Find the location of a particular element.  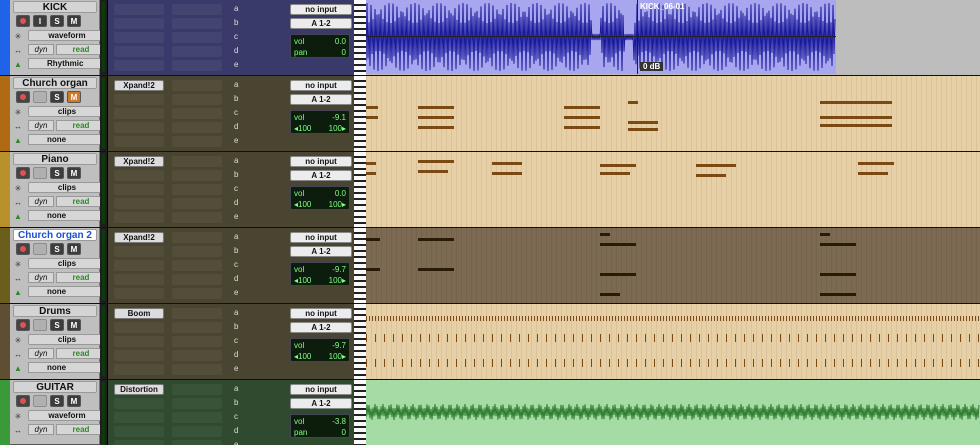

volume-pan-display: vol -9.7 ◂100 100▸ is located at coordinates (320, 274).